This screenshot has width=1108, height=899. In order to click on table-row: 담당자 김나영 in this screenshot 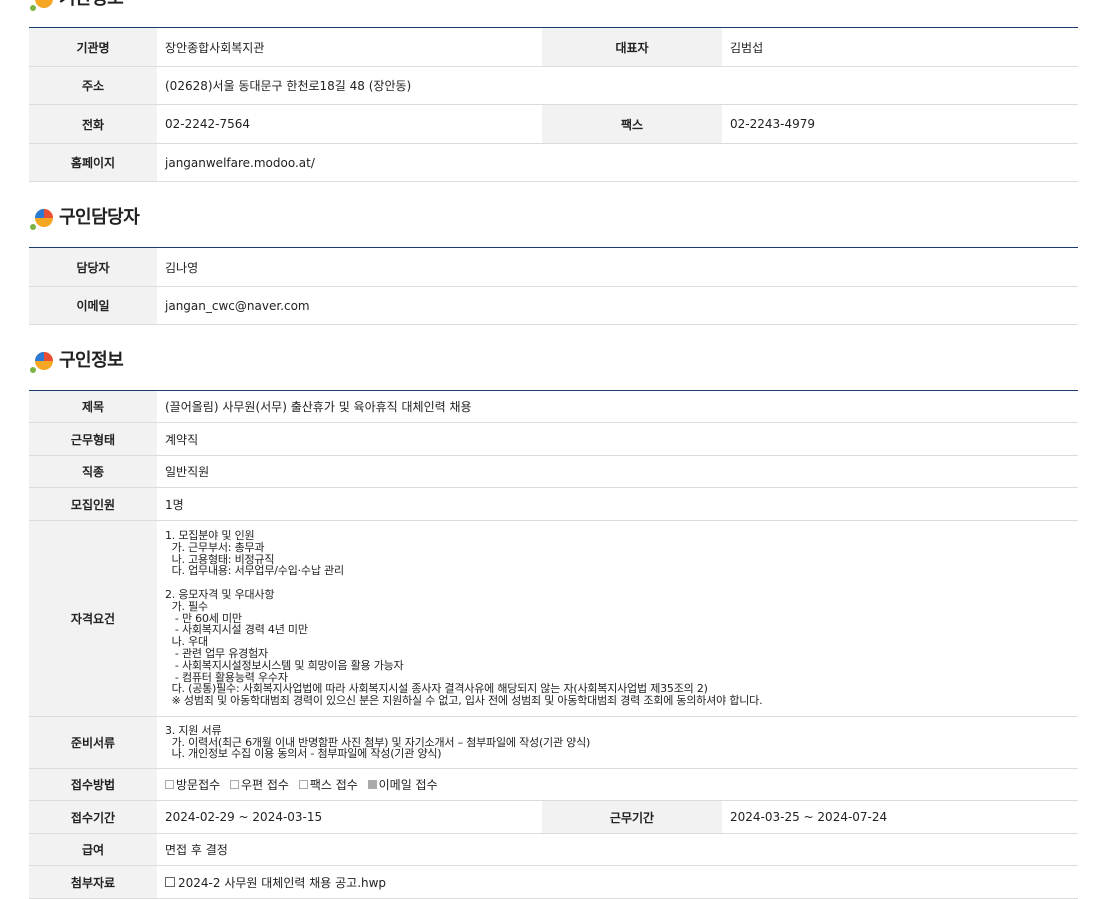, I will do `click(553, 267)`.